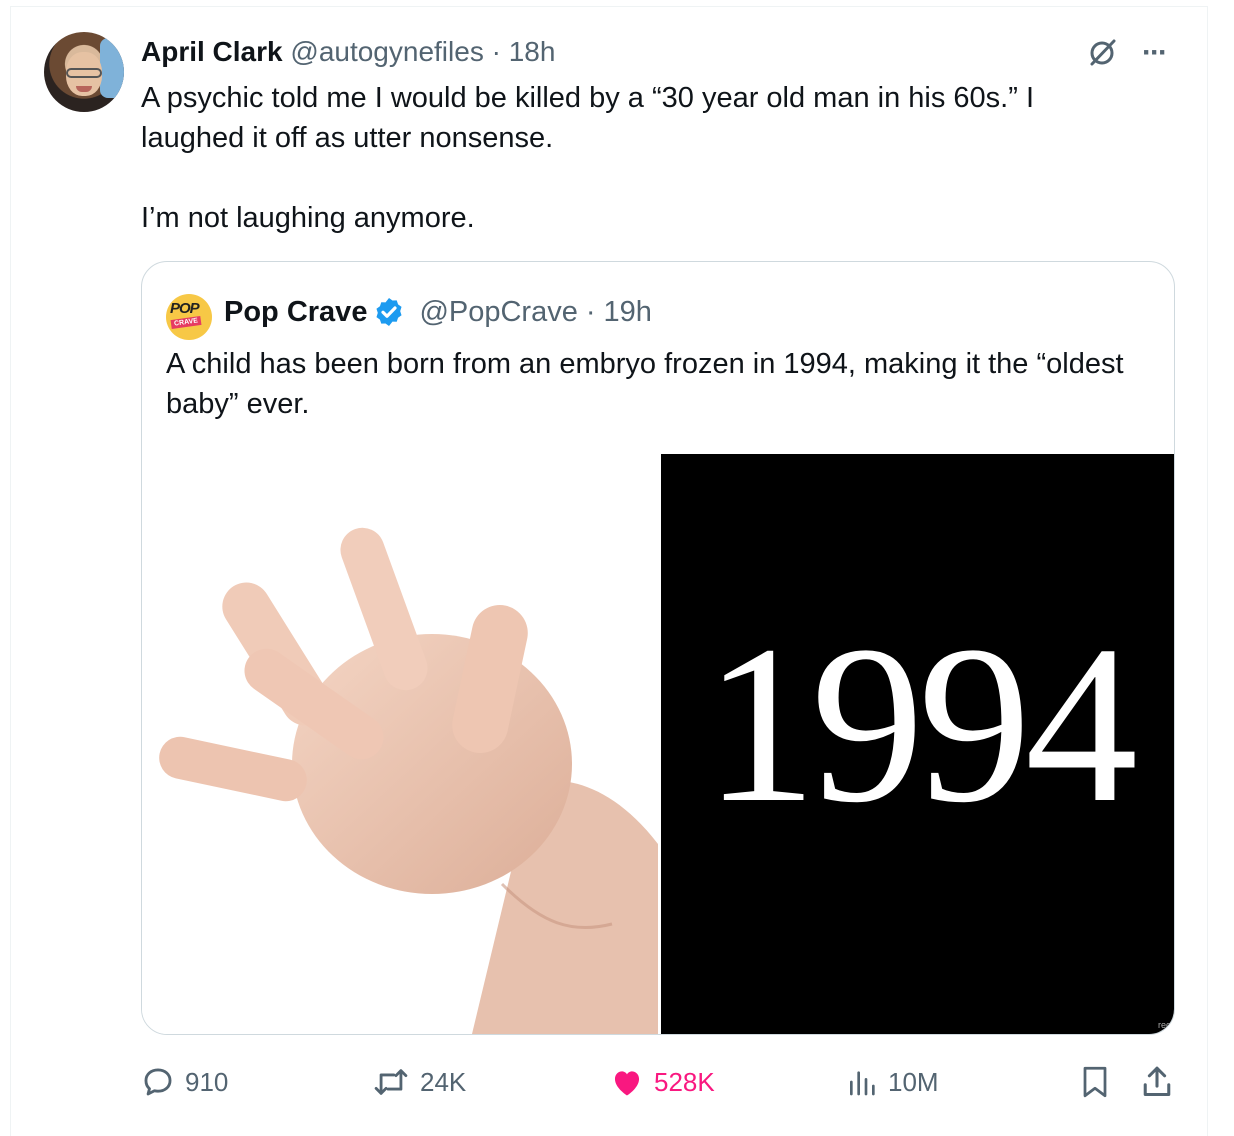 Image resolution: width=1234 pixels, height=1136 pixels. What do you see at coordinates (389, 312) in the screenshot?
I see `verified-icon` at bounding box center [389, 312].